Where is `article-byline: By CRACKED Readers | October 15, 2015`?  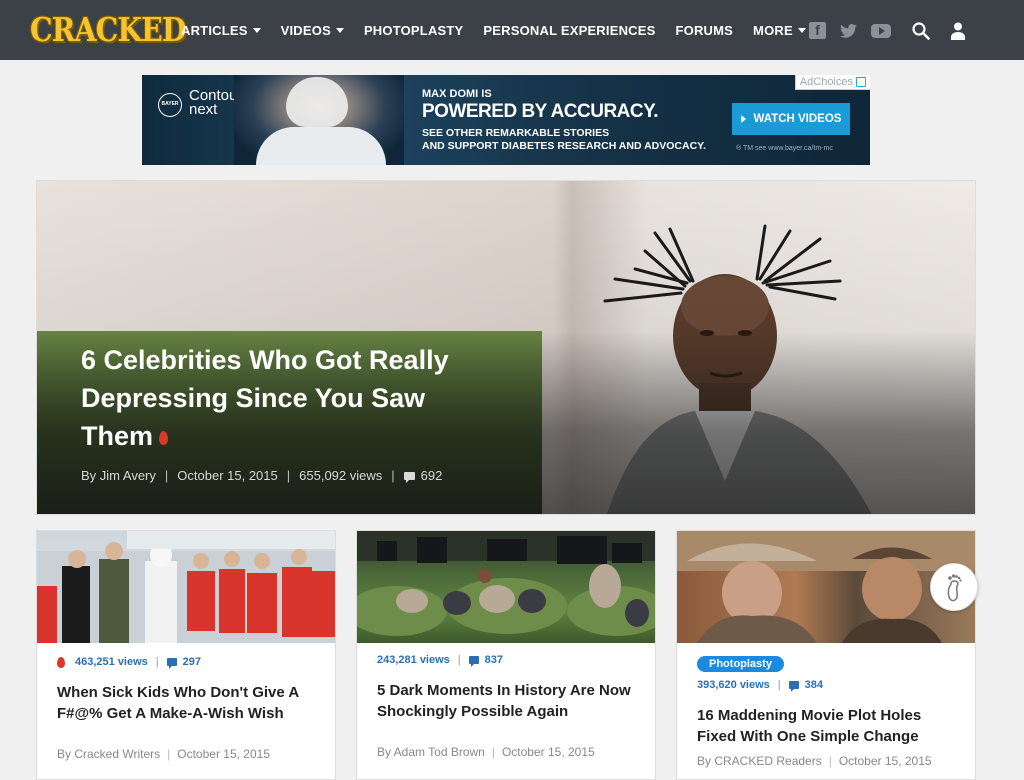
article-byline: By CRACKED Readers | October 15, 2015 is located at coordinates (814, 761).